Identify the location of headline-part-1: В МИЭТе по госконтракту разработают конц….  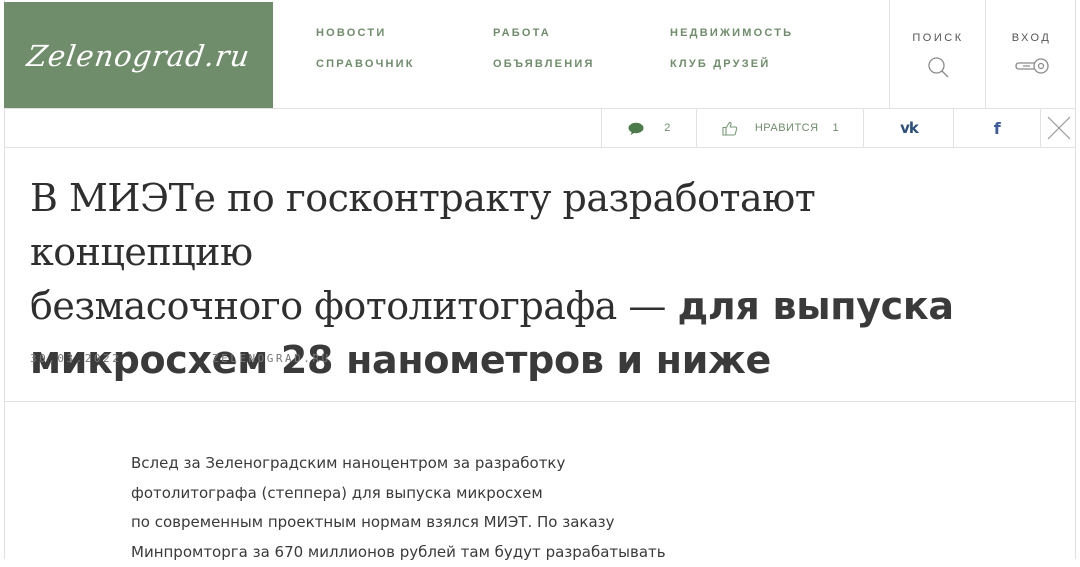
(422, 225).